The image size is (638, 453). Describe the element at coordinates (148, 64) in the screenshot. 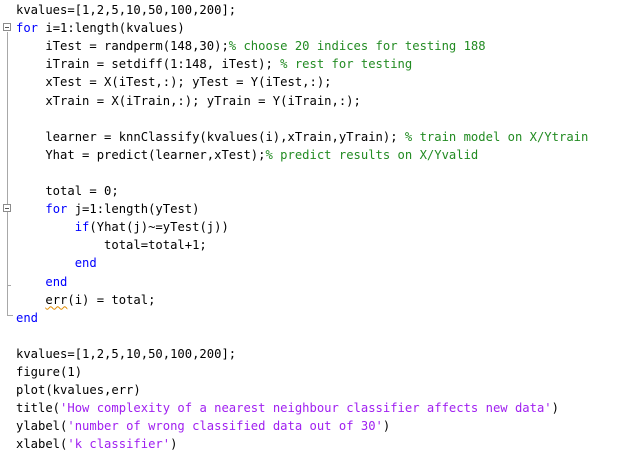

I see `code-token: iTrain = setdiff(1:148, iTest);` at that location.